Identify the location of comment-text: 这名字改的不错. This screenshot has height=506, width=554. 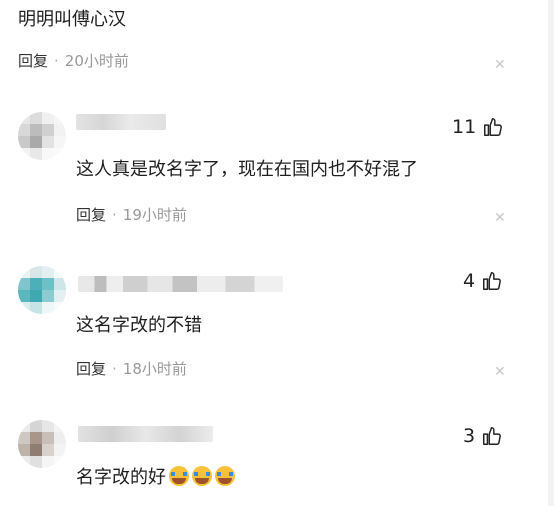
(139, 325).